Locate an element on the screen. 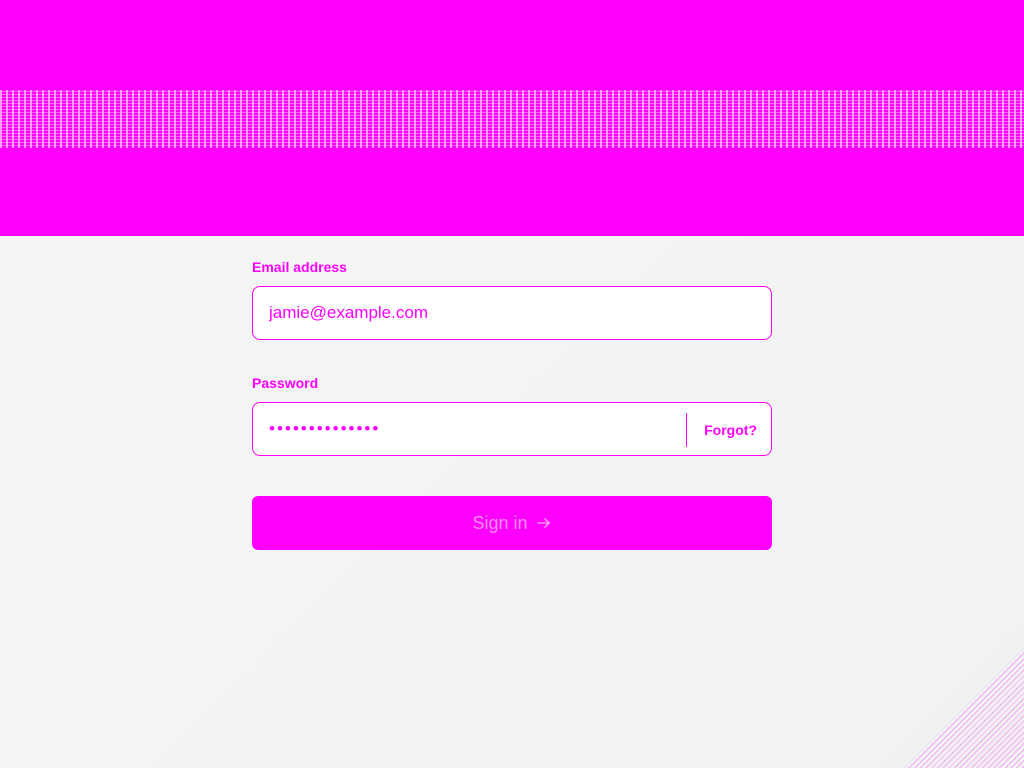  forgot-divider is located at coordinates (686, 430).